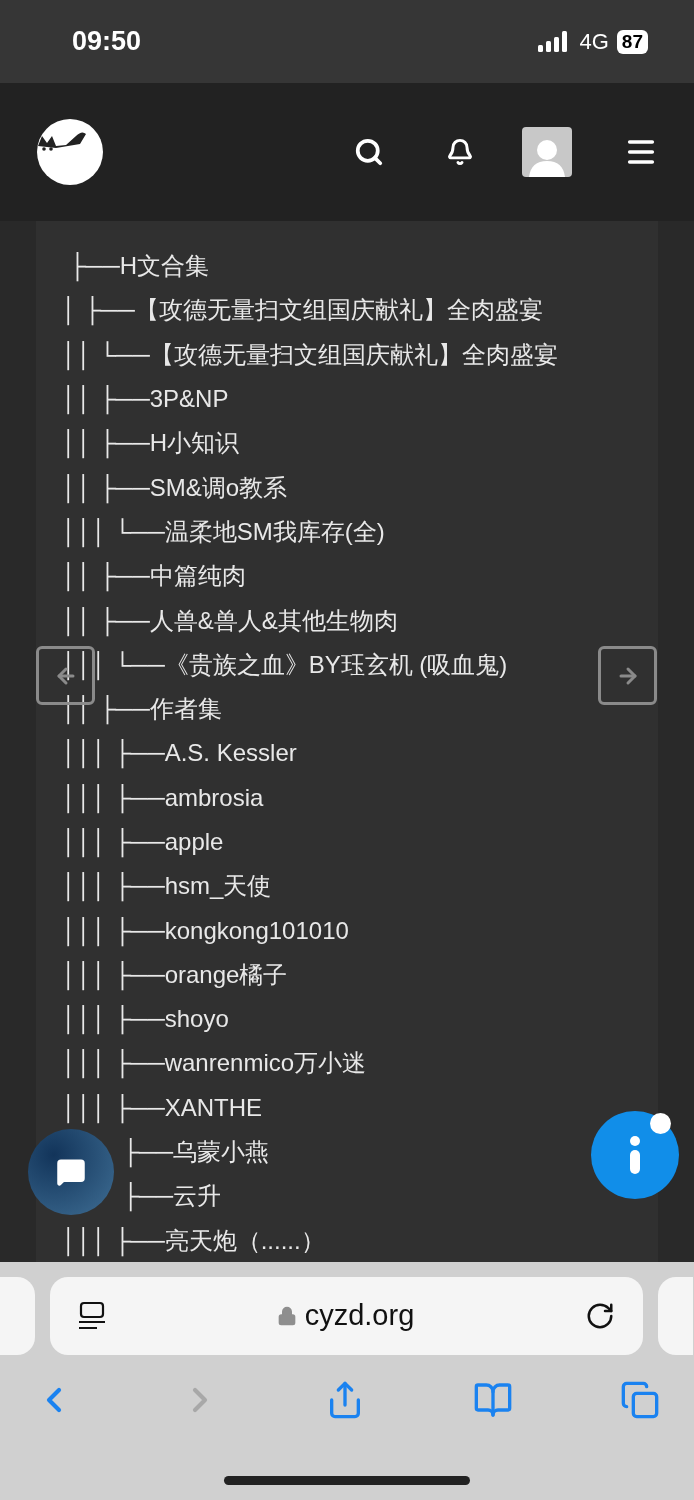  What do you see at coordinates (369, 152) in the screenshot?
I see `search-icon` at bounding box center [369, 152].